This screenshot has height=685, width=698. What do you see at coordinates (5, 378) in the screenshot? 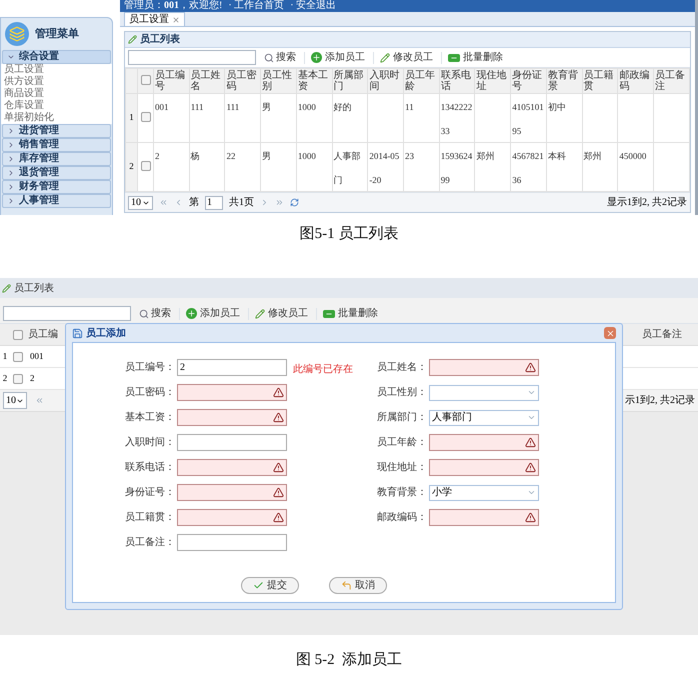
I see `row-number: 2` at bounding box center [5, 378].